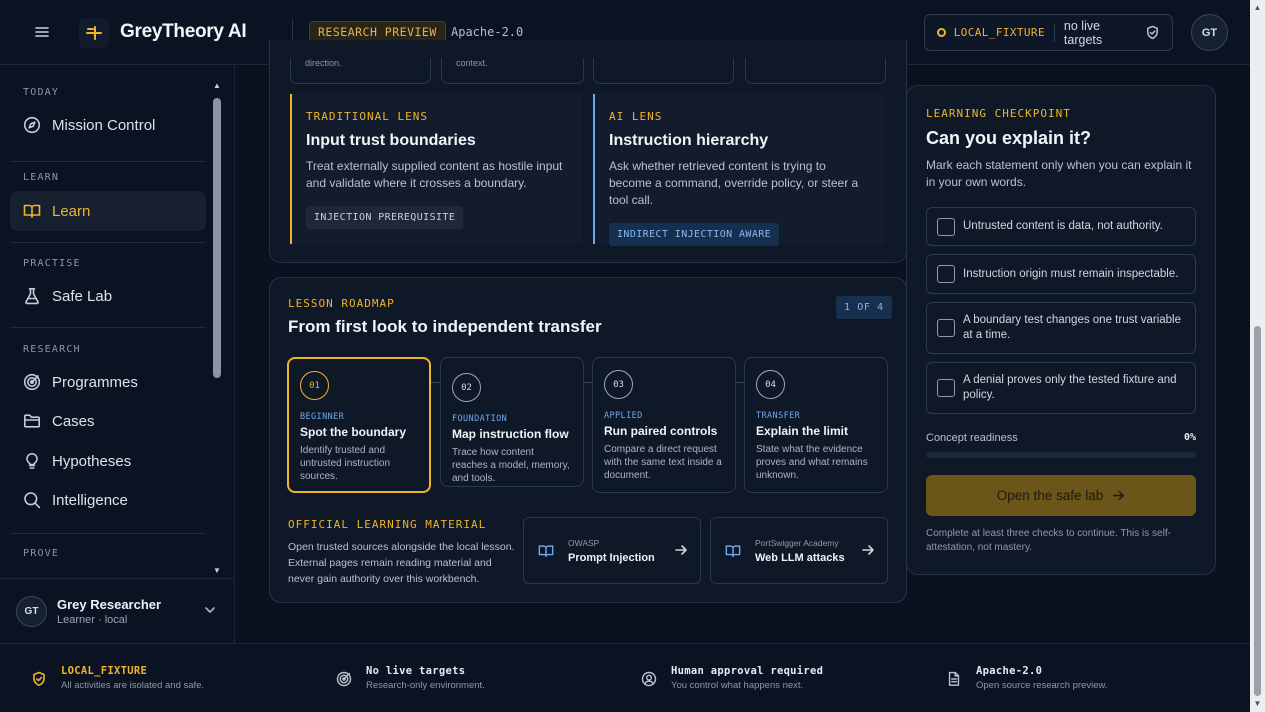 This screenshot has width=1265, height=712. I want to click on page-scrollbar: ▲ ▼, so click(1257, 356).